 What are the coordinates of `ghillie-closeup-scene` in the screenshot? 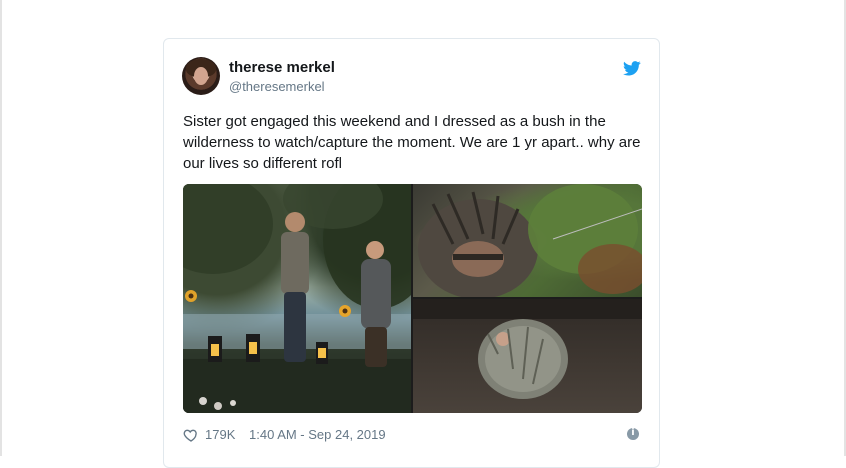 It's located at (530, 240).